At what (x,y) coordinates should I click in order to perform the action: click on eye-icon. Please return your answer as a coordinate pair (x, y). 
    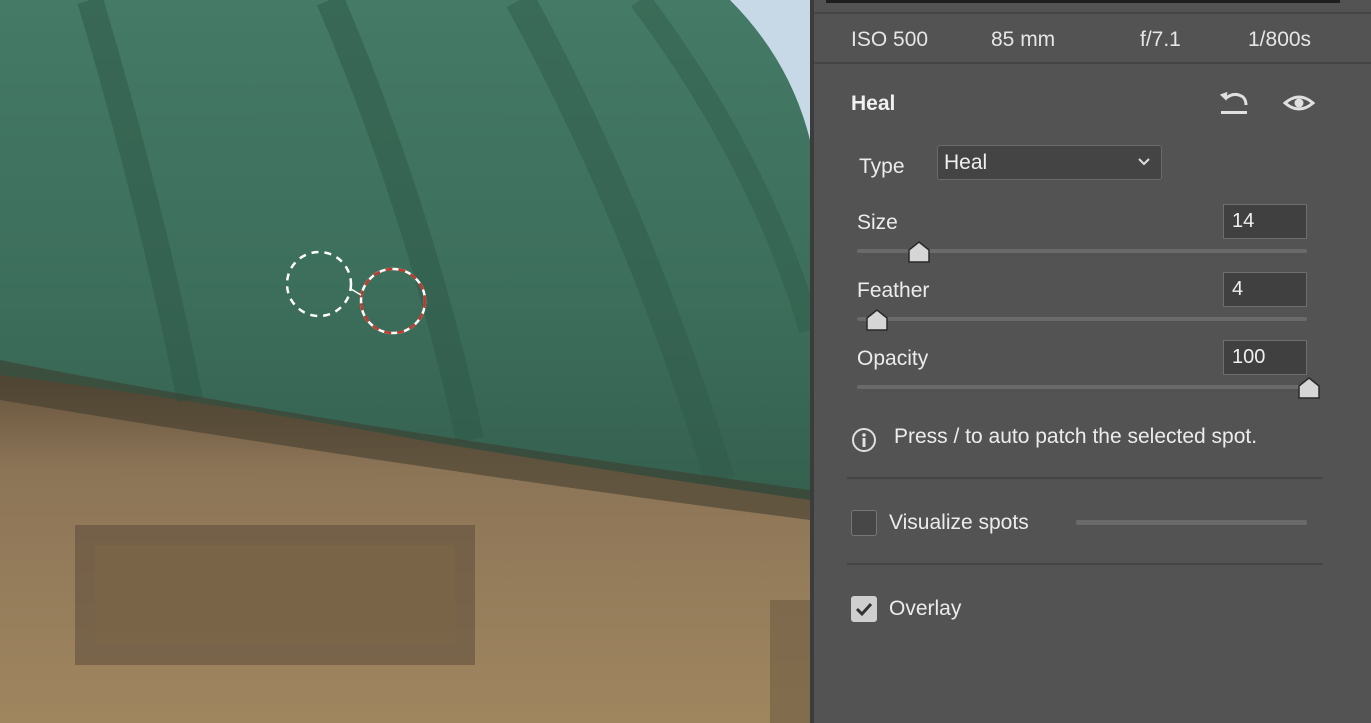
    Looking at the image, I should click on (1299, 103).